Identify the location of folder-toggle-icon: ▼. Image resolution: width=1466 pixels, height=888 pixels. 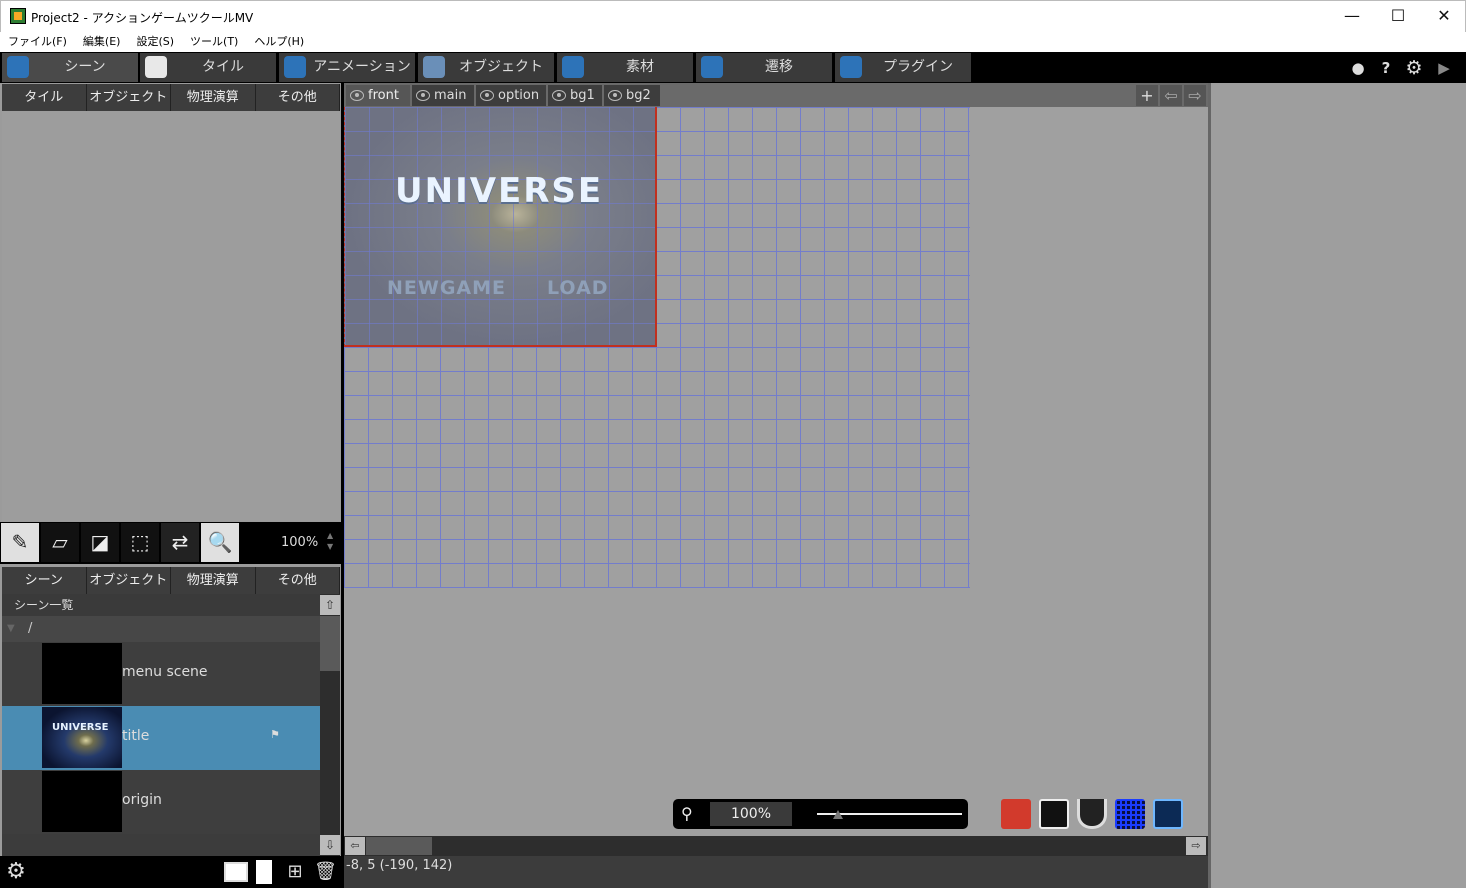
(11, 629).